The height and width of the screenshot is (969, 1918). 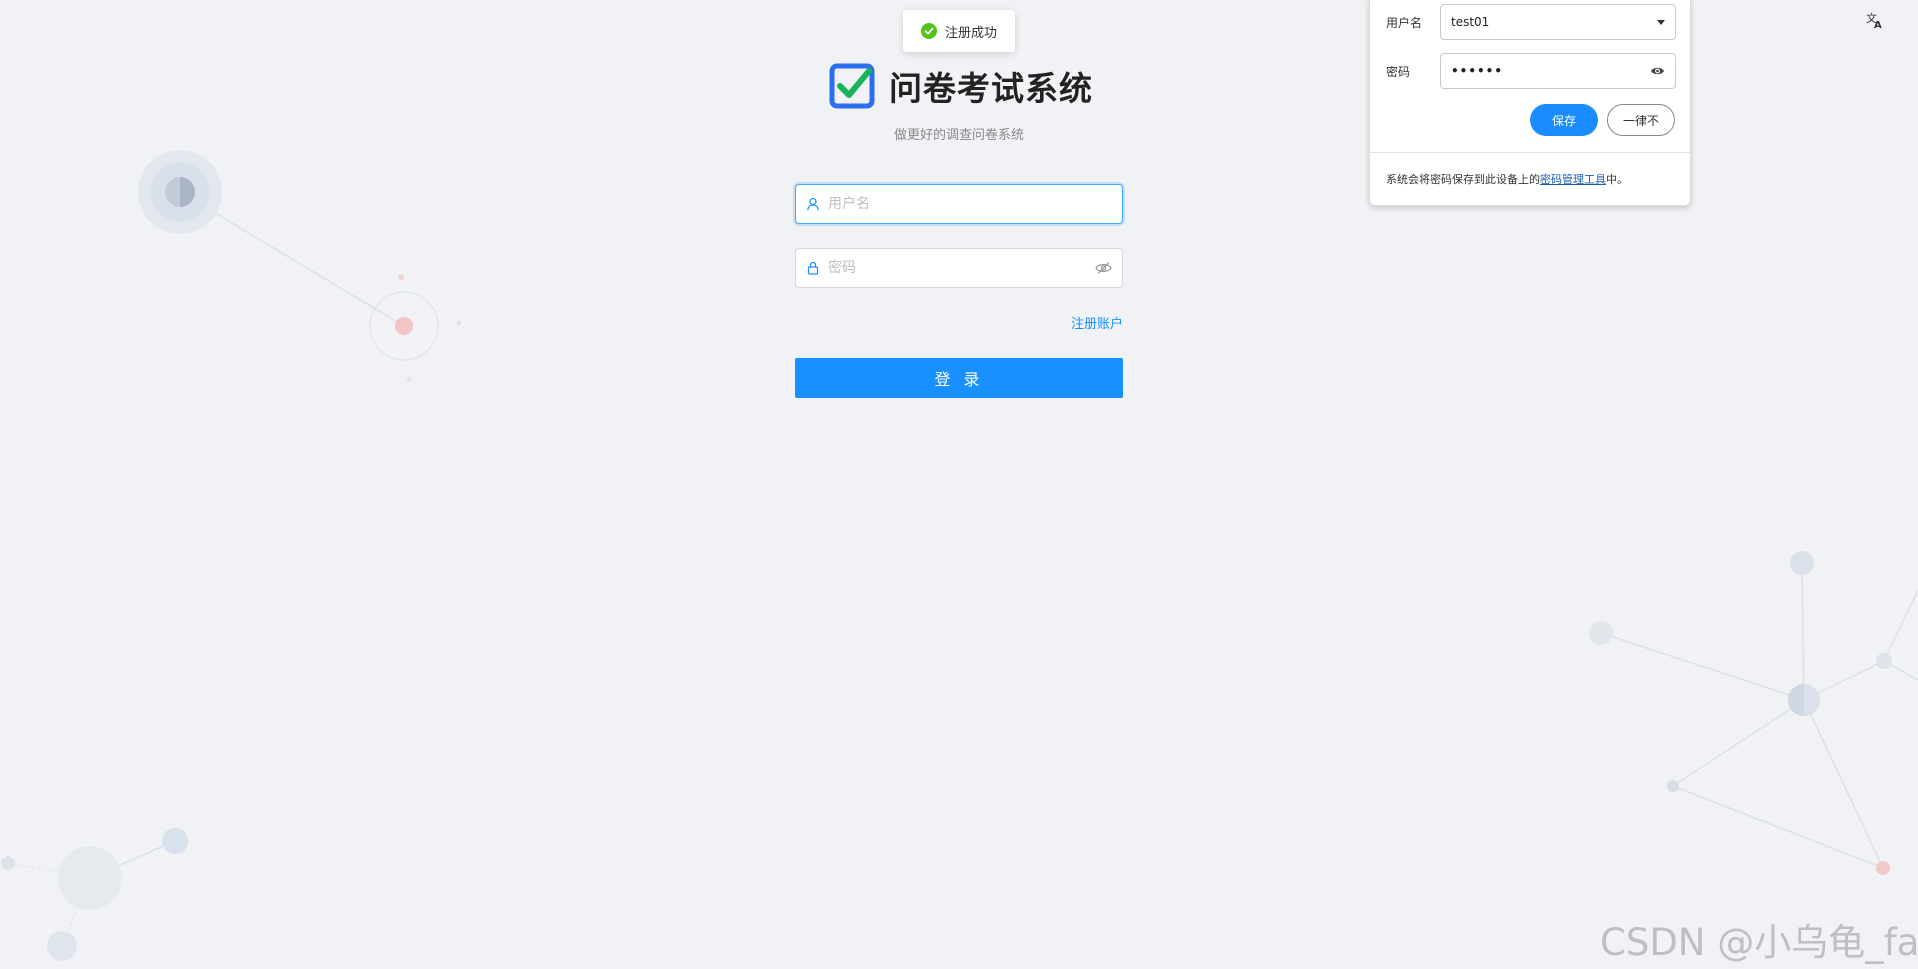 I want to click on password-field, so click(x=959, y=268).